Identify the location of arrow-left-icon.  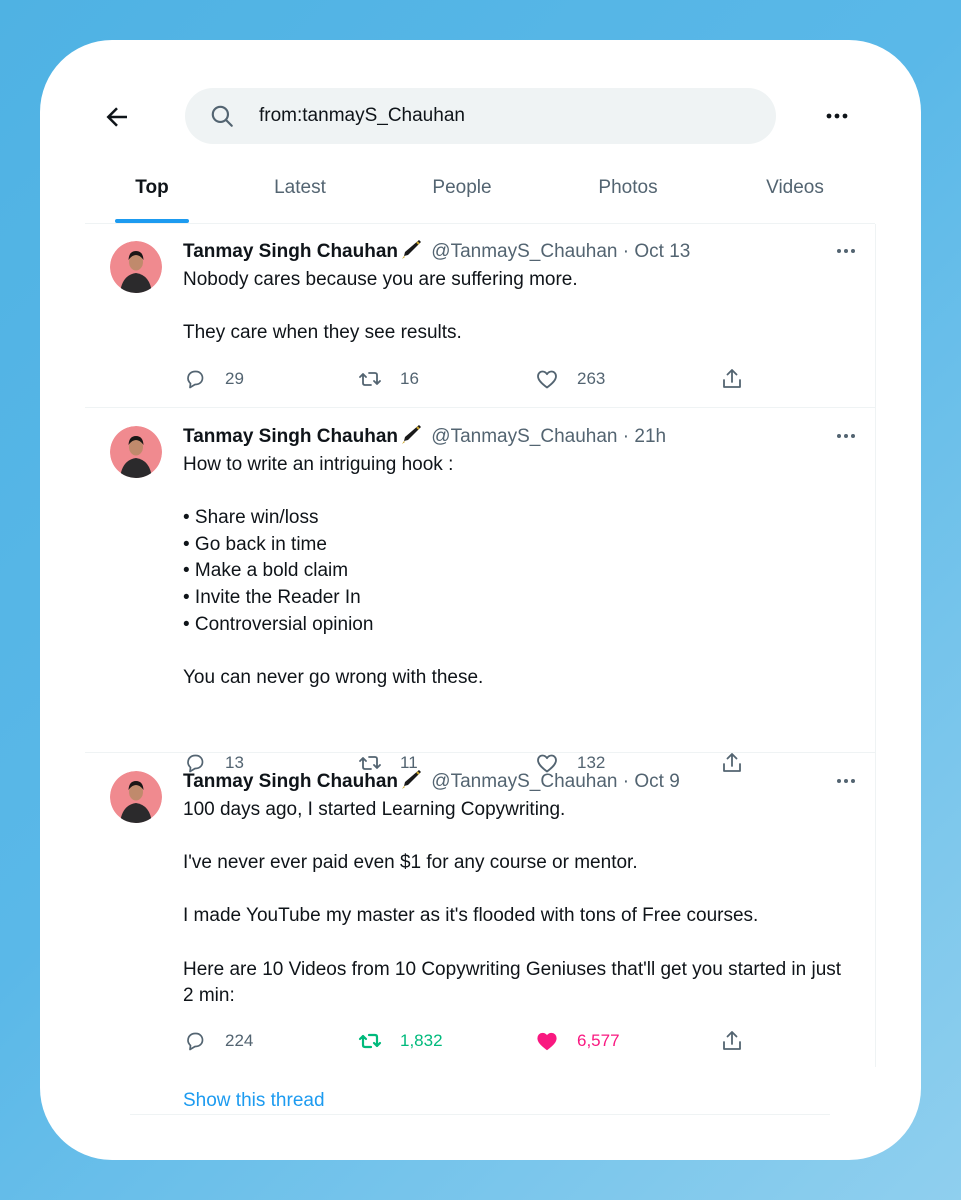
(117, 117).